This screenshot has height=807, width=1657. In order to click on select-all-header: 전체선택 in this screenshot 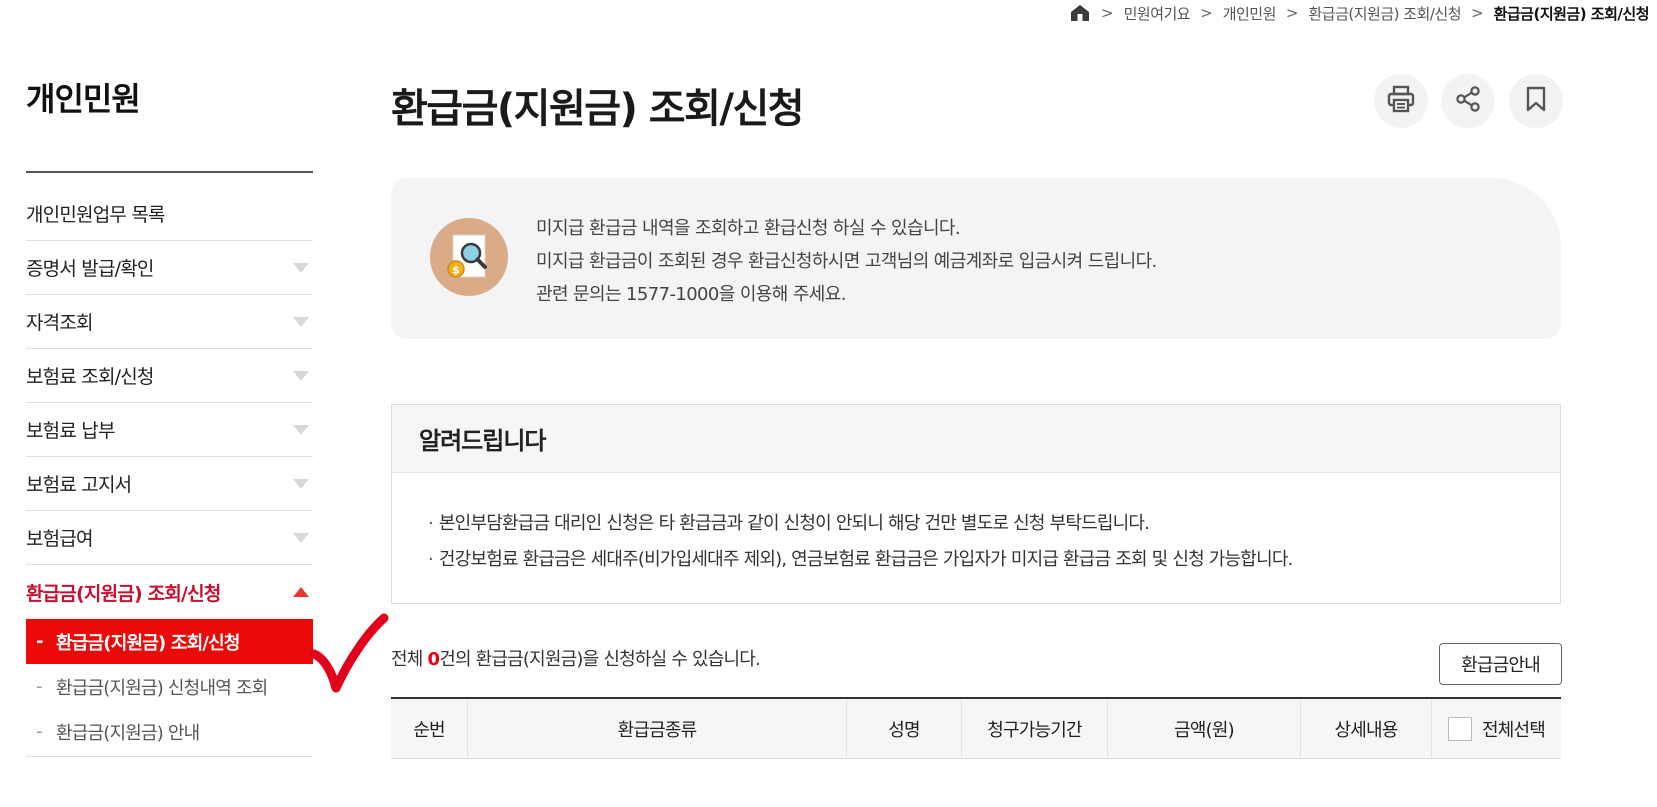, I will do `click(1496, 728)`.